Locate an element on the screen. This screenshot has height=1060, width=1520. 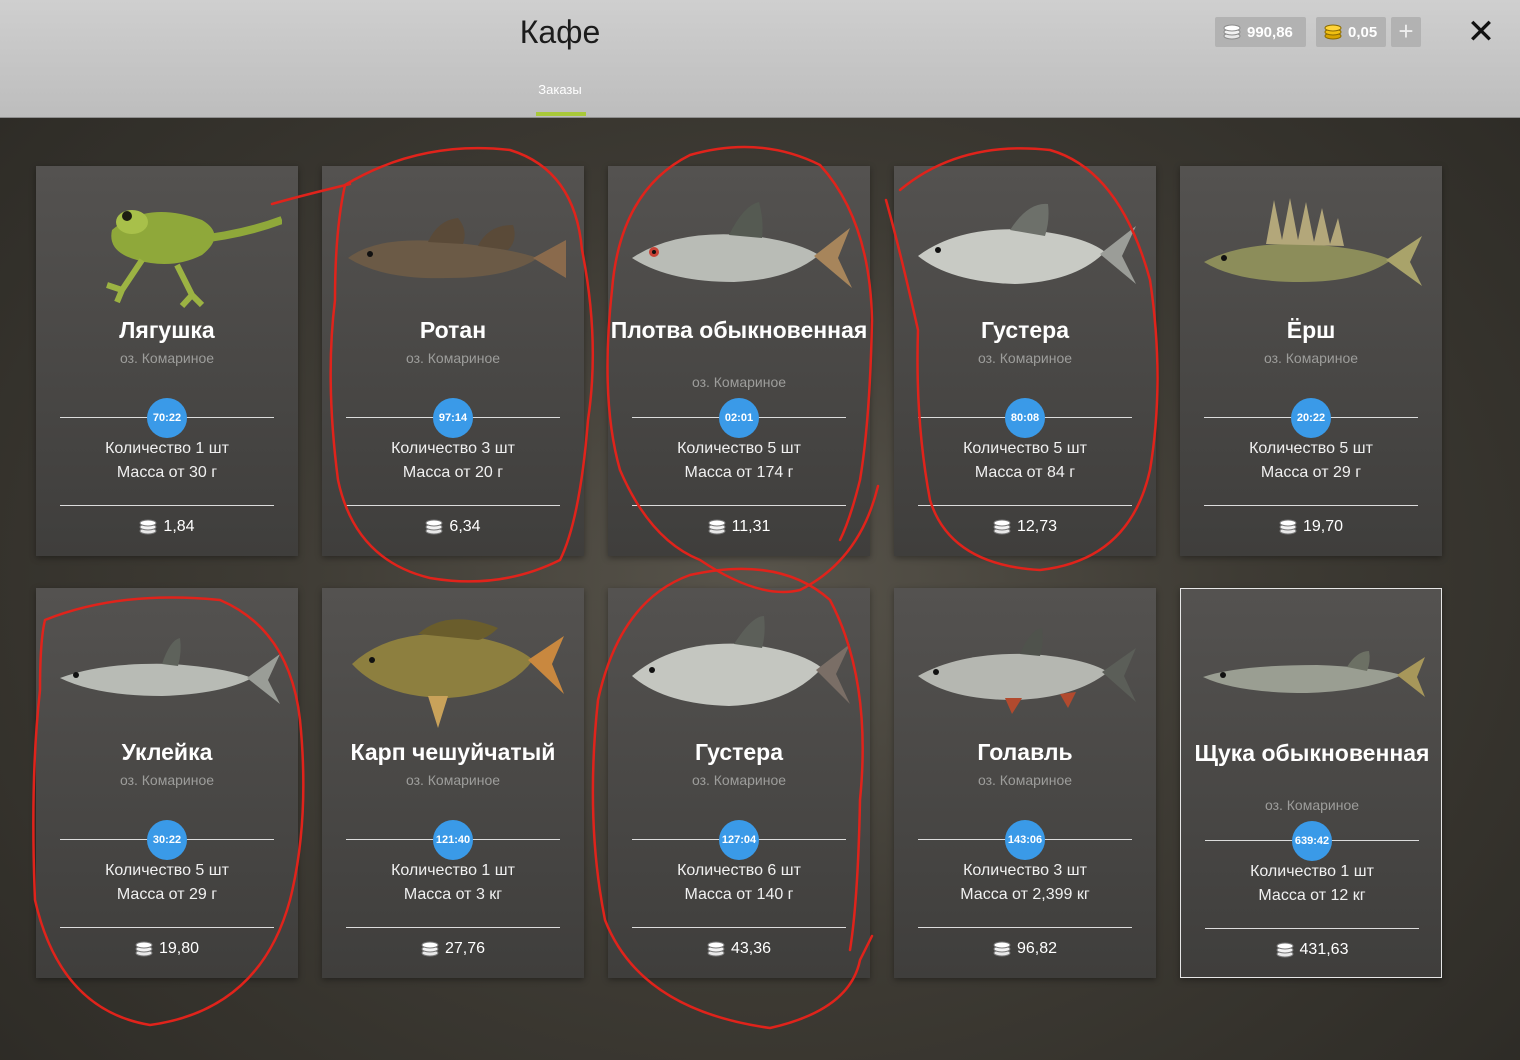
fish-name: Ёрш is located at coordinates (1311, 330).